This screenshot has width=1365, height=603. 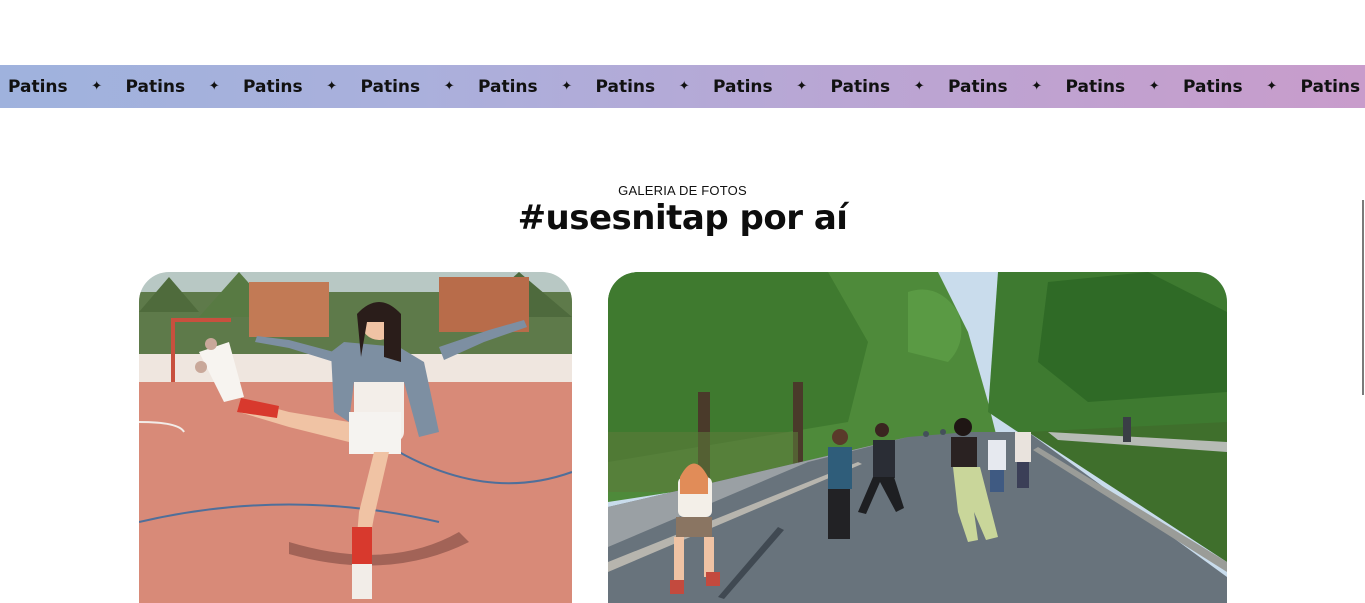 I want to click on gallery-title: #usesnitap por aí, so click(x=682, y=218).